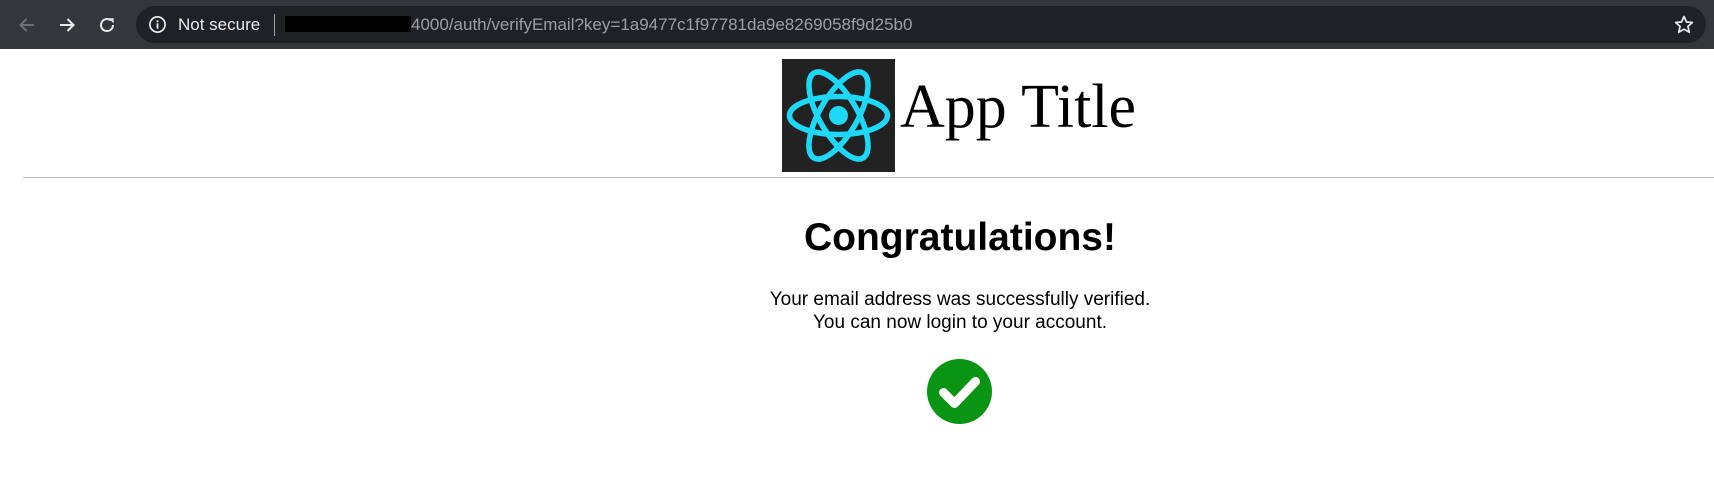  I want to click on reload-button, so click(107, 25).